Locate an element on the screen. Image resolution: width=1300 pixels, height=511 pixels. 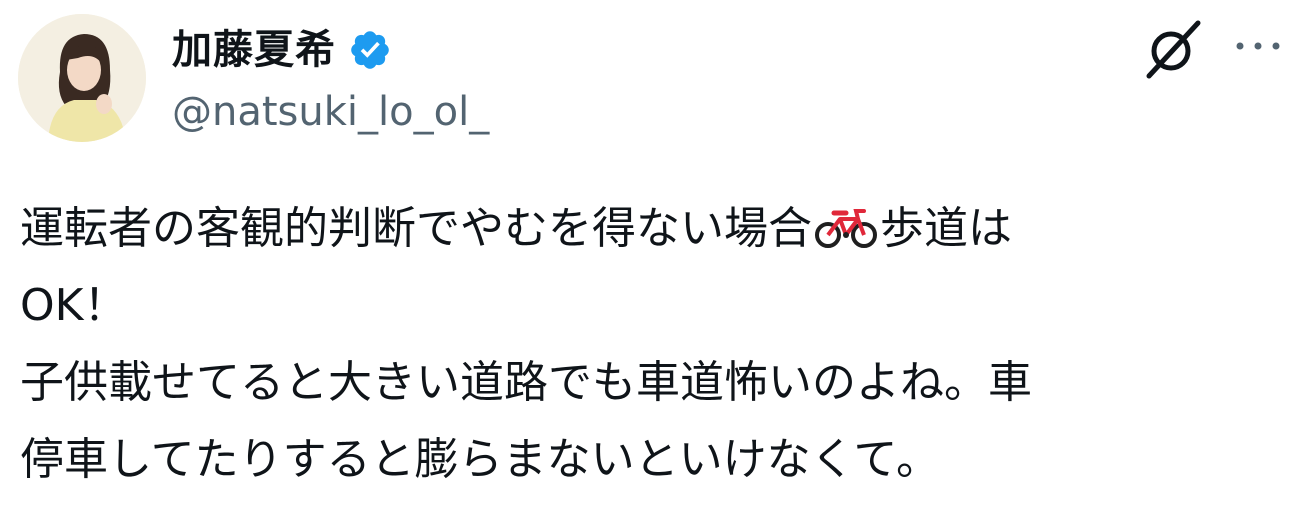
author-display-name: 加藤夏希 is located at coordinates (254, 50).